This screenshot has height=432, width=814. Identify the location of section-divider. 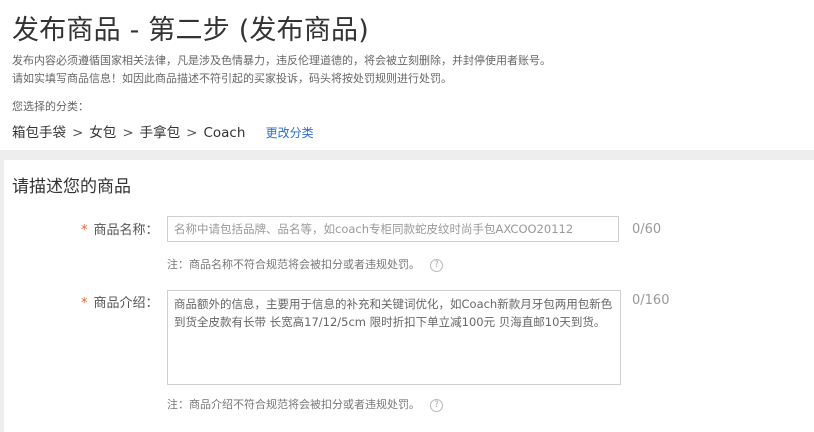
(407, 155).